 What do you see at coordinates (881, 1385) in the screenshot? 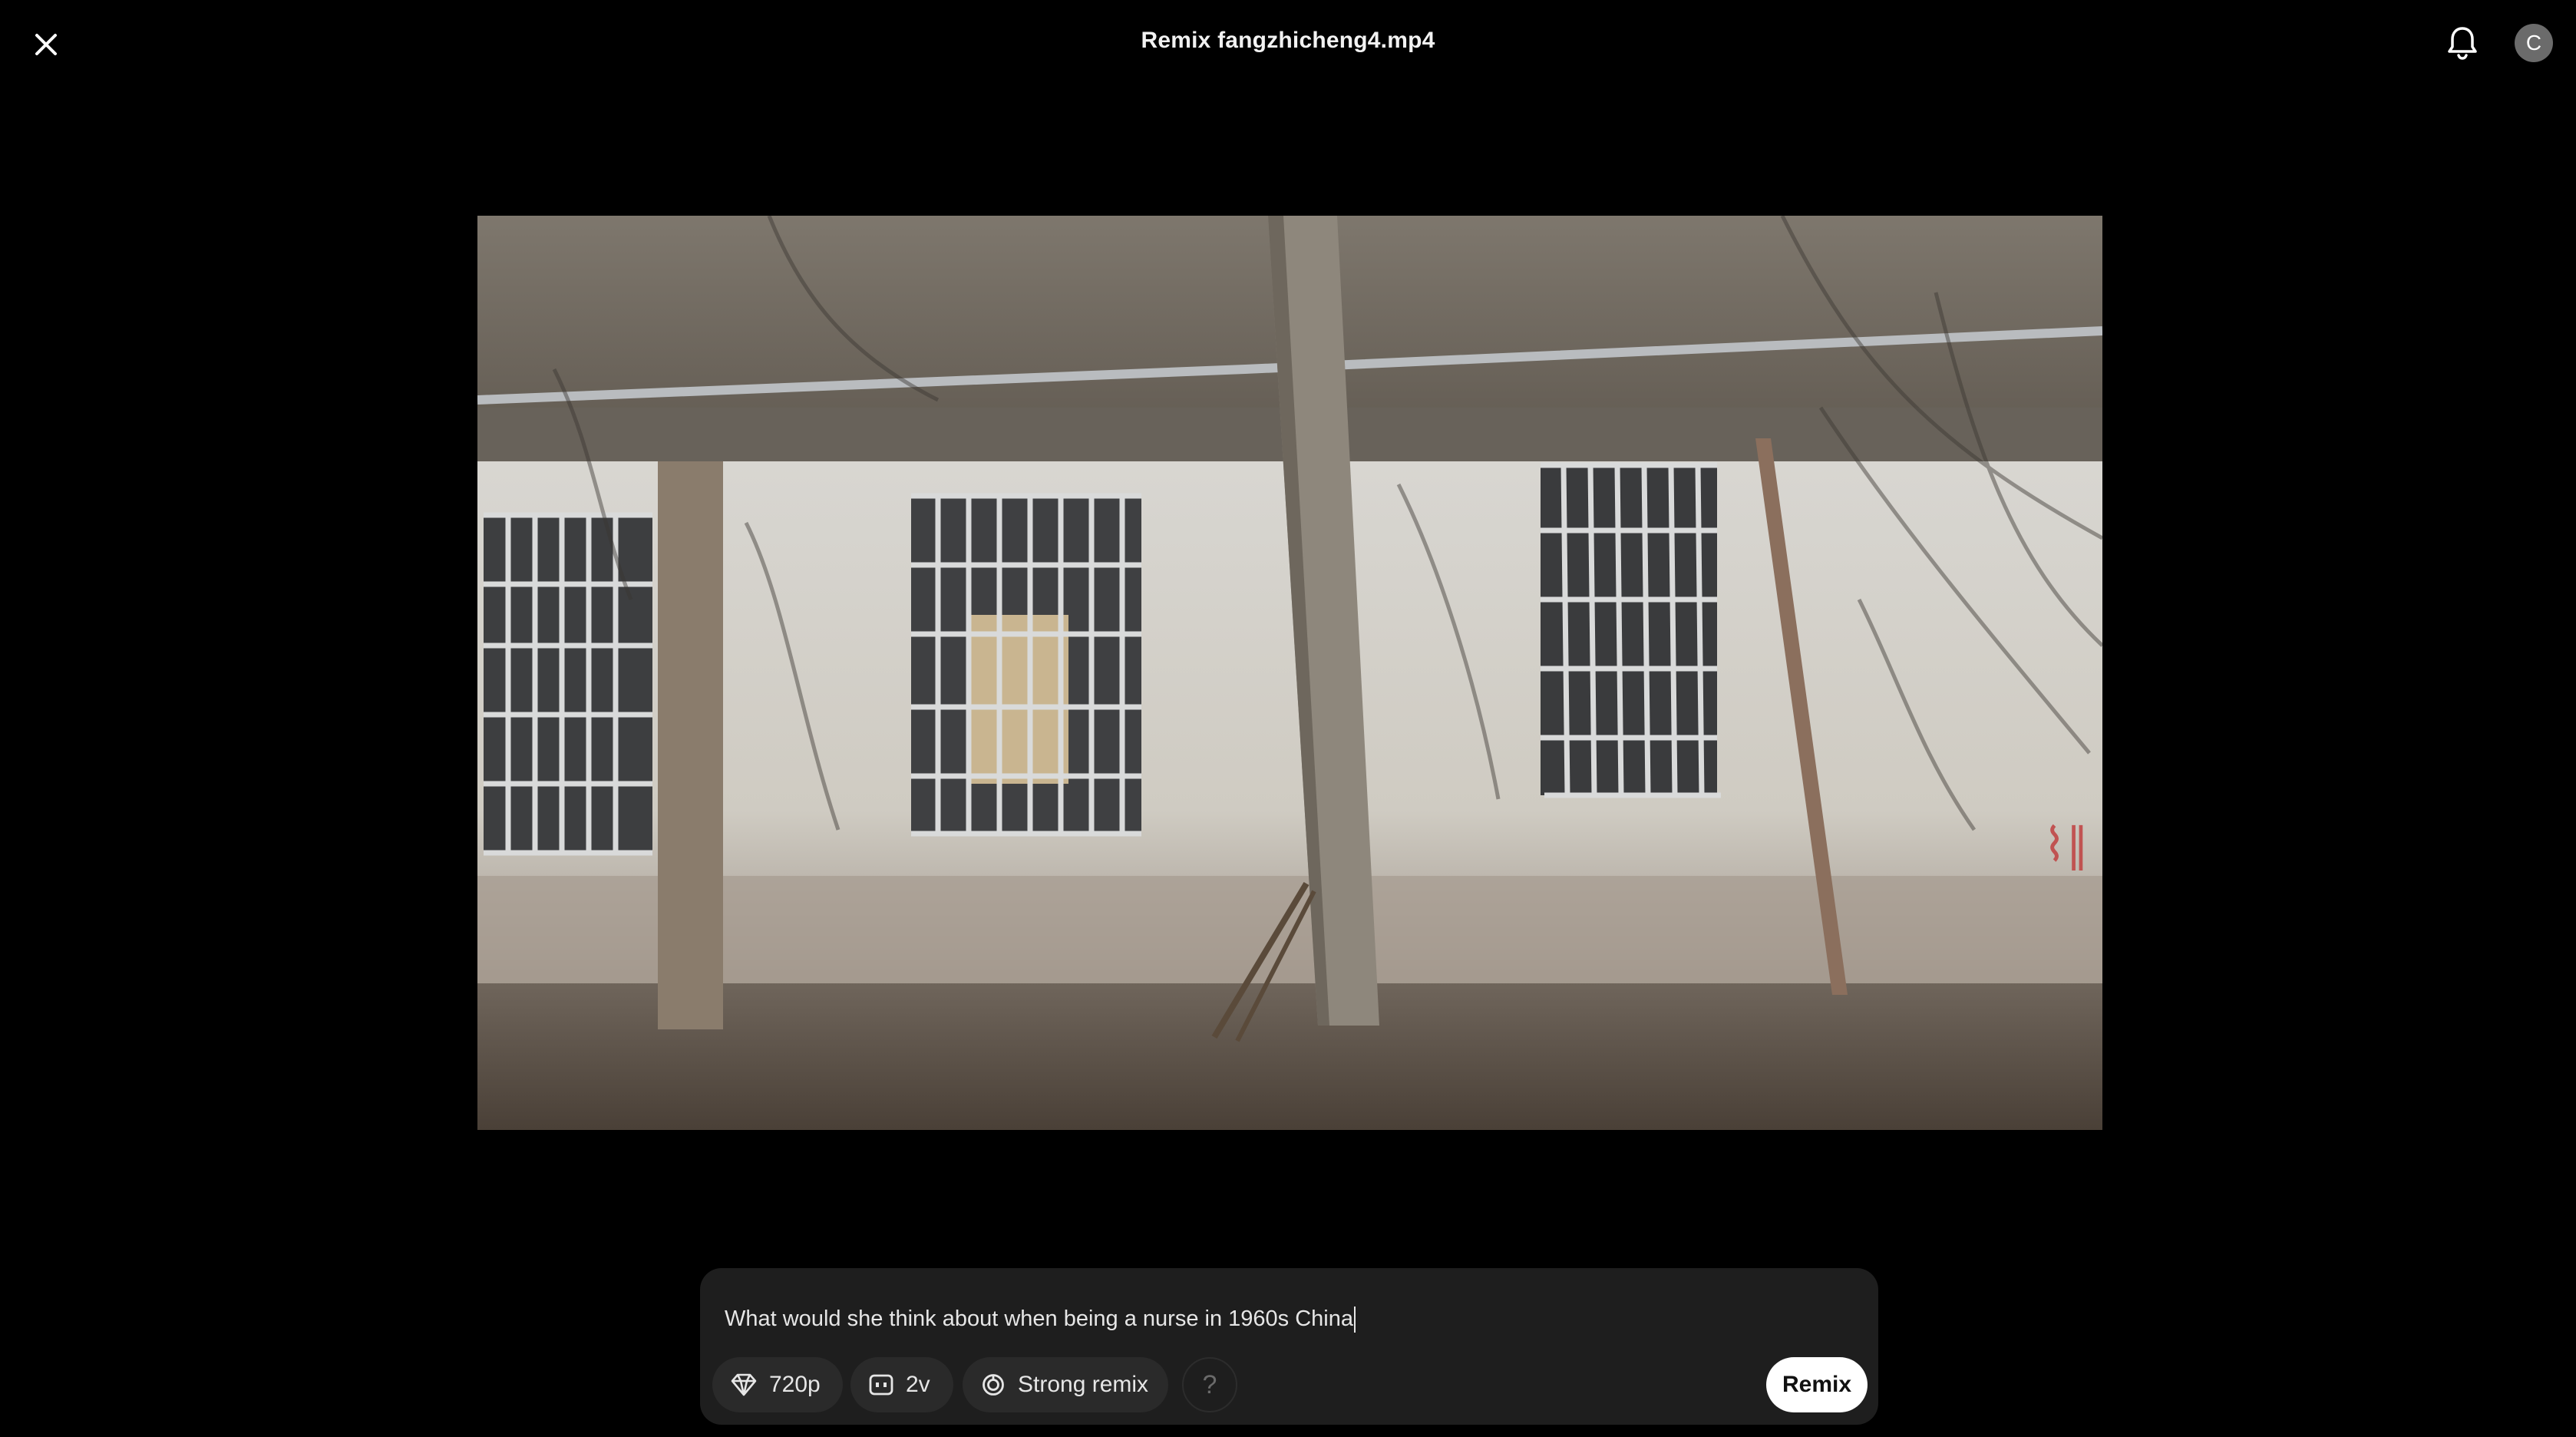
I see `variations-icon` at bounding box center [881, 1385].